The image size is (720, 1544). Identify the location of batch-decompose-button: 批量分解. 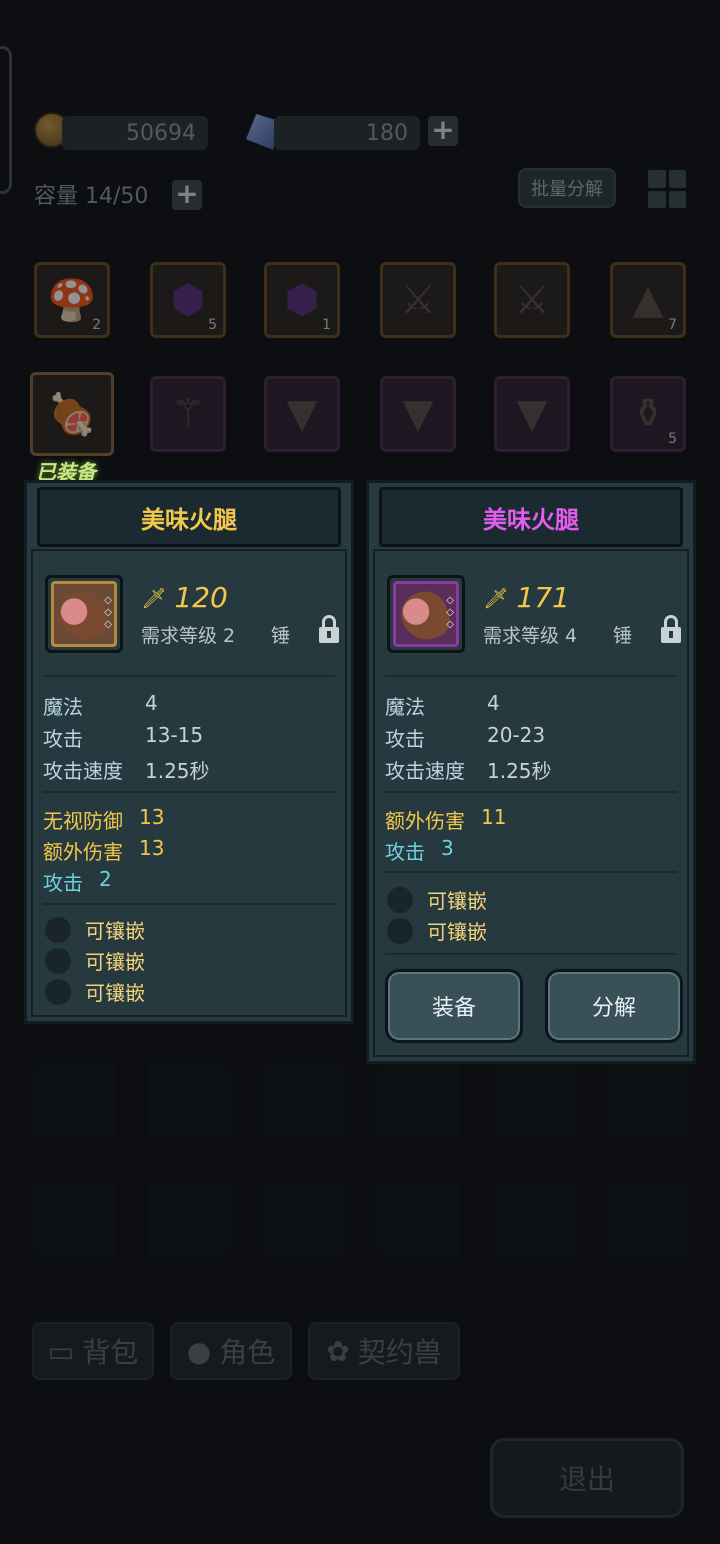
(567, 188).